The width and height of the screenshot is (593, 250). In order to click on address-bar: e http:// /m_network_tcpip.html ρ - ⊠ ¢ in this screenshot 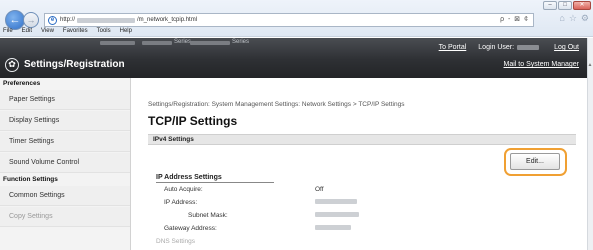, I will do `click(289, 20)`.